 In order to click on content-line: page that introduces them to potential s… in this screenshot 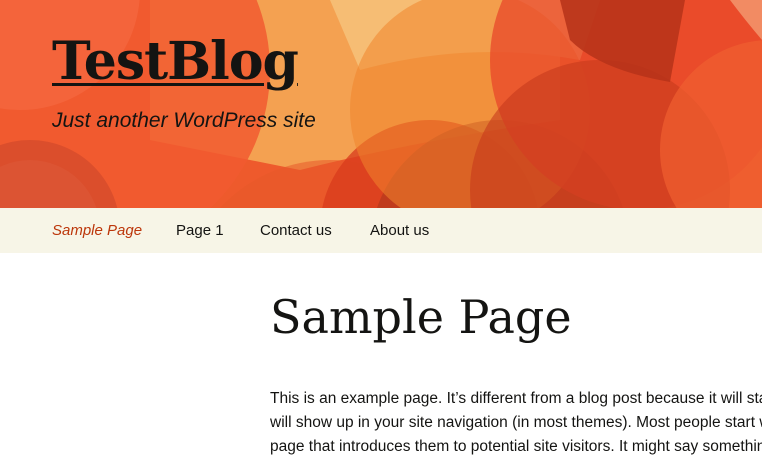, I will do `click(516, 446)`.